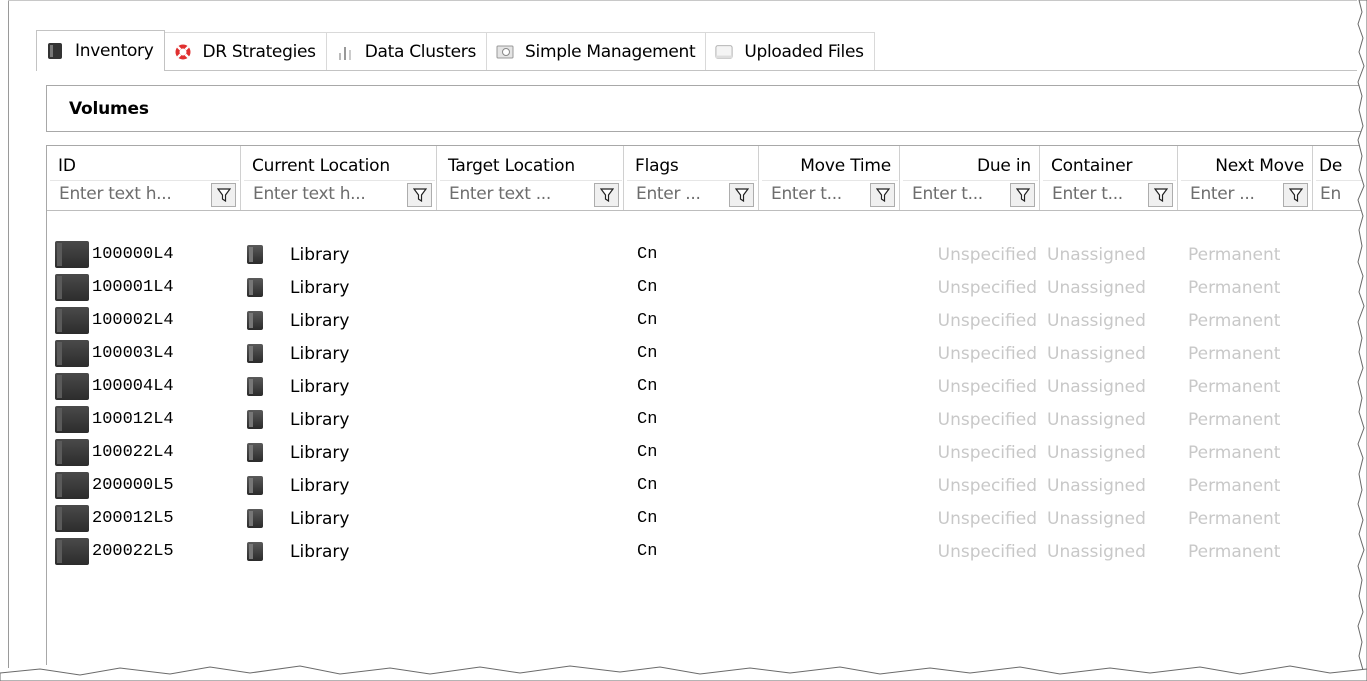 The height and width of the screenshot is (681, 1367). I want to click on lifebuoy-icon, so click(183, 52).